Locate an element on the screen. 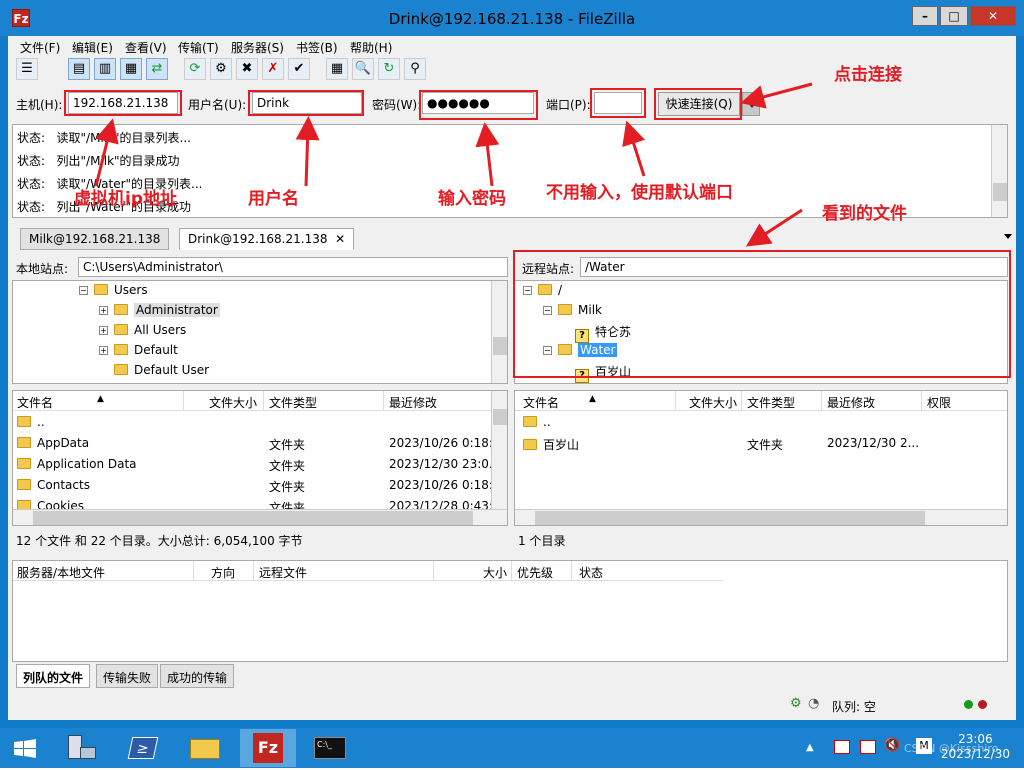 The image size is (1024, 770). tray-network-icon is located at coordinates (868, 747).